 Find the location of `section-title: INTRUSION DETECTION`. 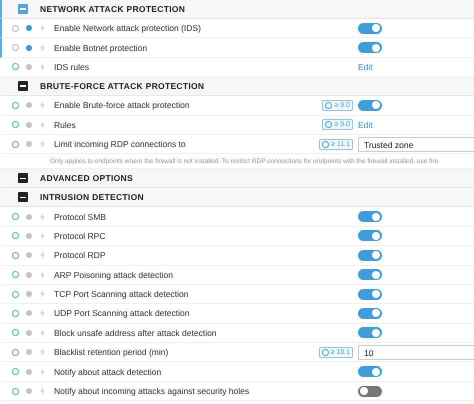

section-title: INTRUSION DETECTION is located at coordinates (92, 197).